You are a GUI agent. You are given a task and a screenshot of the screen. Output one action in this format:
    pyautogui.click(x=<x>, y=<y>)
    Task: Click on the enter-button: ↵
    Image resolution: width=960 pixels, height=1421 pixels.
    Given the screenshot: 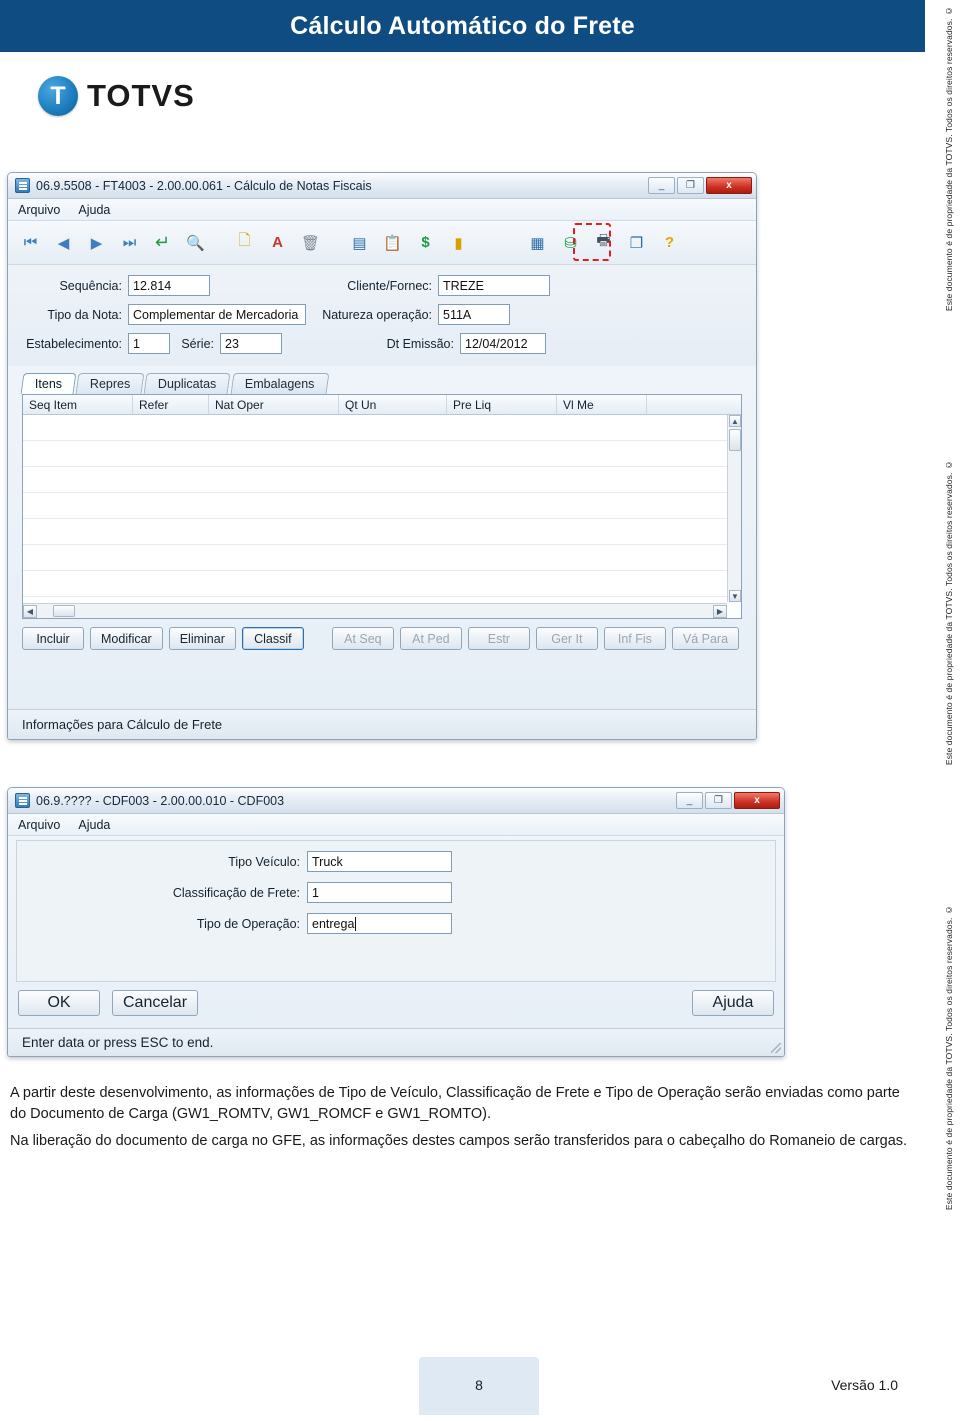 What is the action you would take?
    pyautogui.click(x=162, y=242)
    